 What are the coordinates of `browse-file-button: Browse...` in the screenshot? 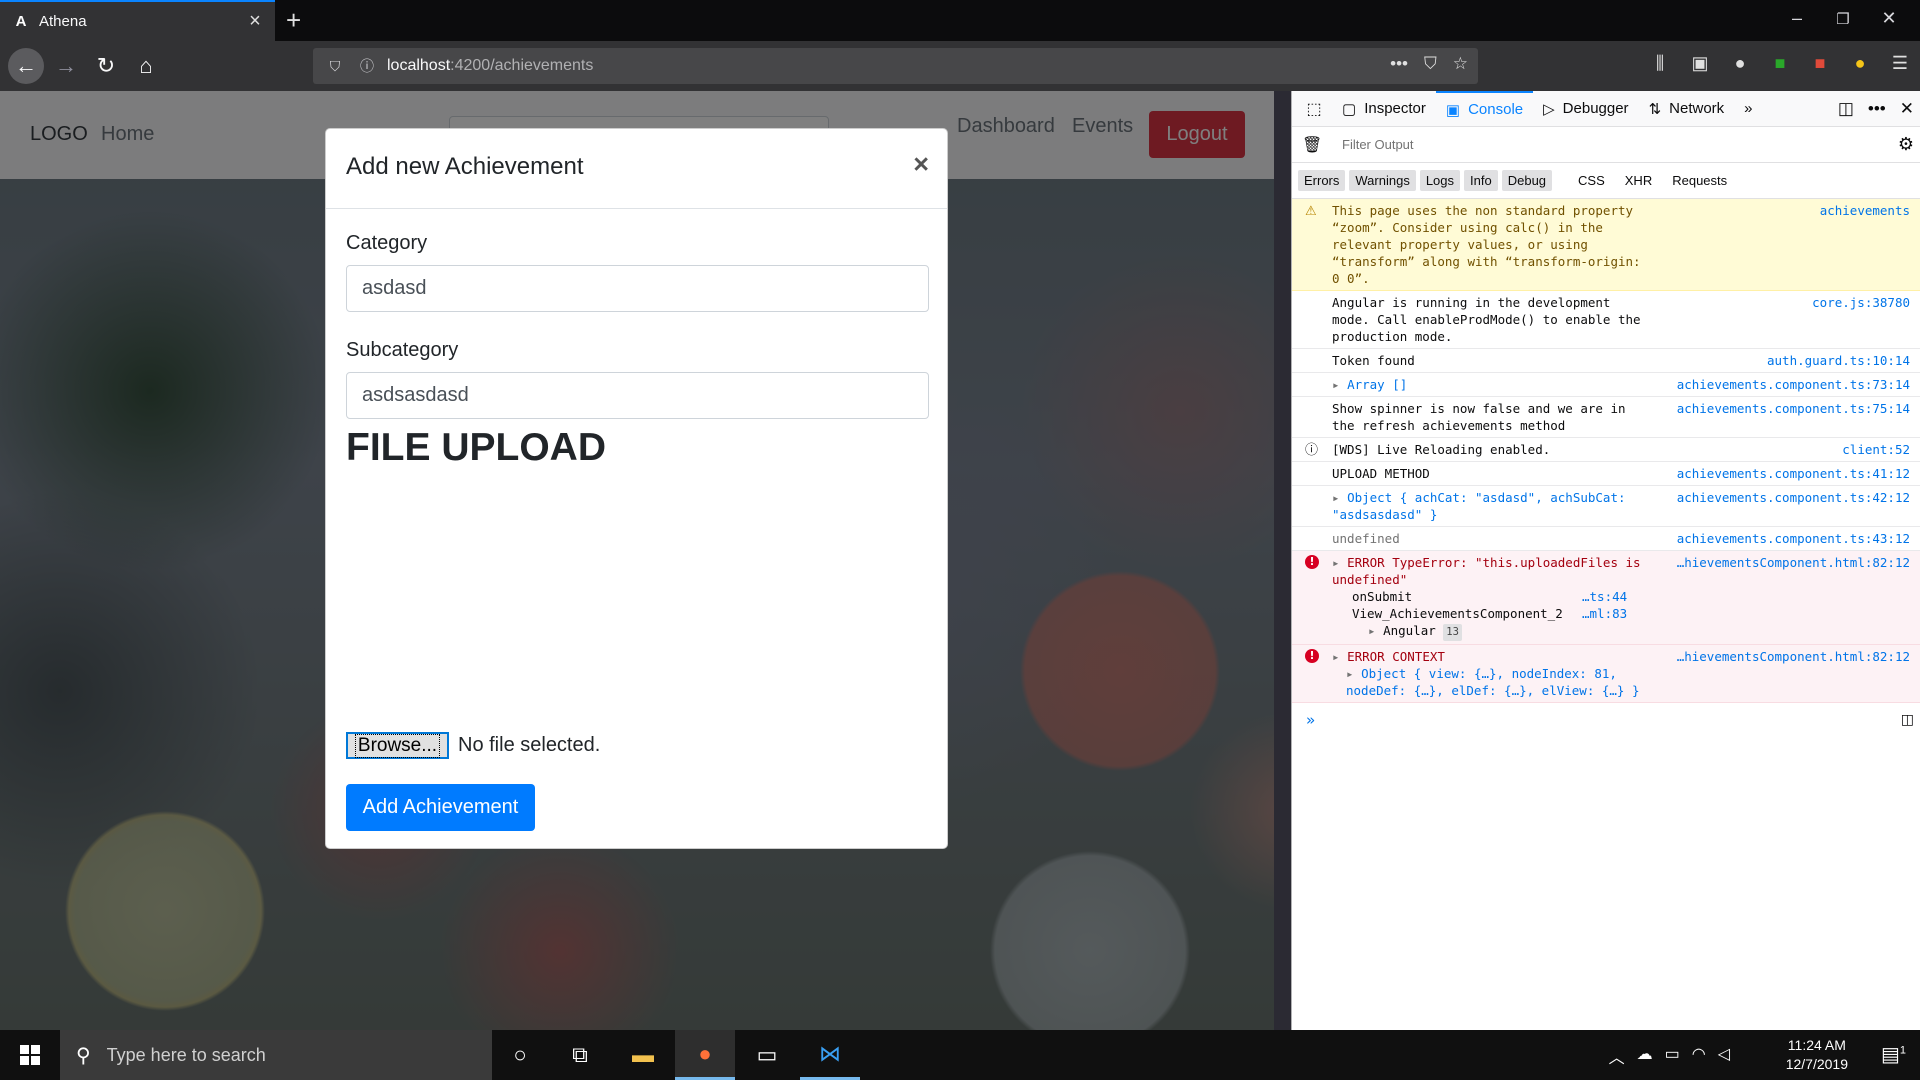 It's located at (397, 745).